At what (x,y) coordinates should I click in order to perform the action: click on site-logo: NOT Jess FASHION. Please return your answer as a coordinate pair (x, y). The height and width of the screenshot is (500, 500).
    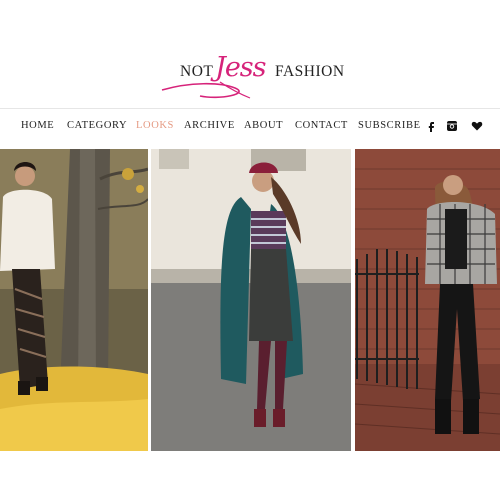
    Looking at the image, I should click on (255, 78).